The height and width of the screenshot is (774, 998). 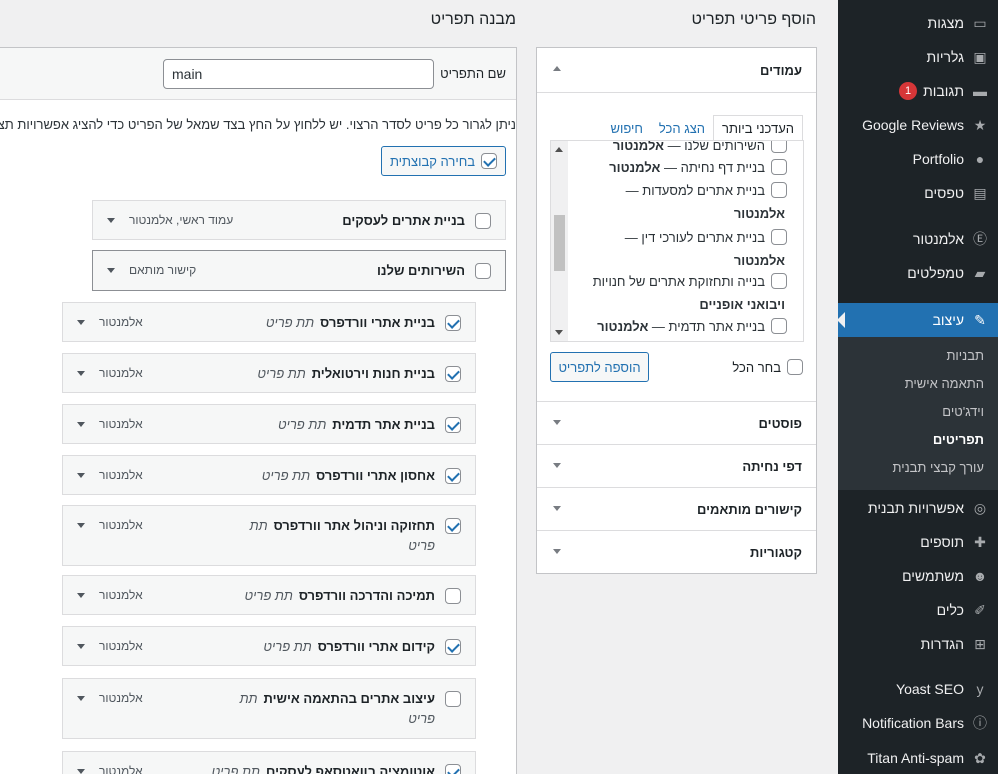 I want to click on add-menu-items-heading: הוסף פריטי תפריט, so click(x=753, y=19).